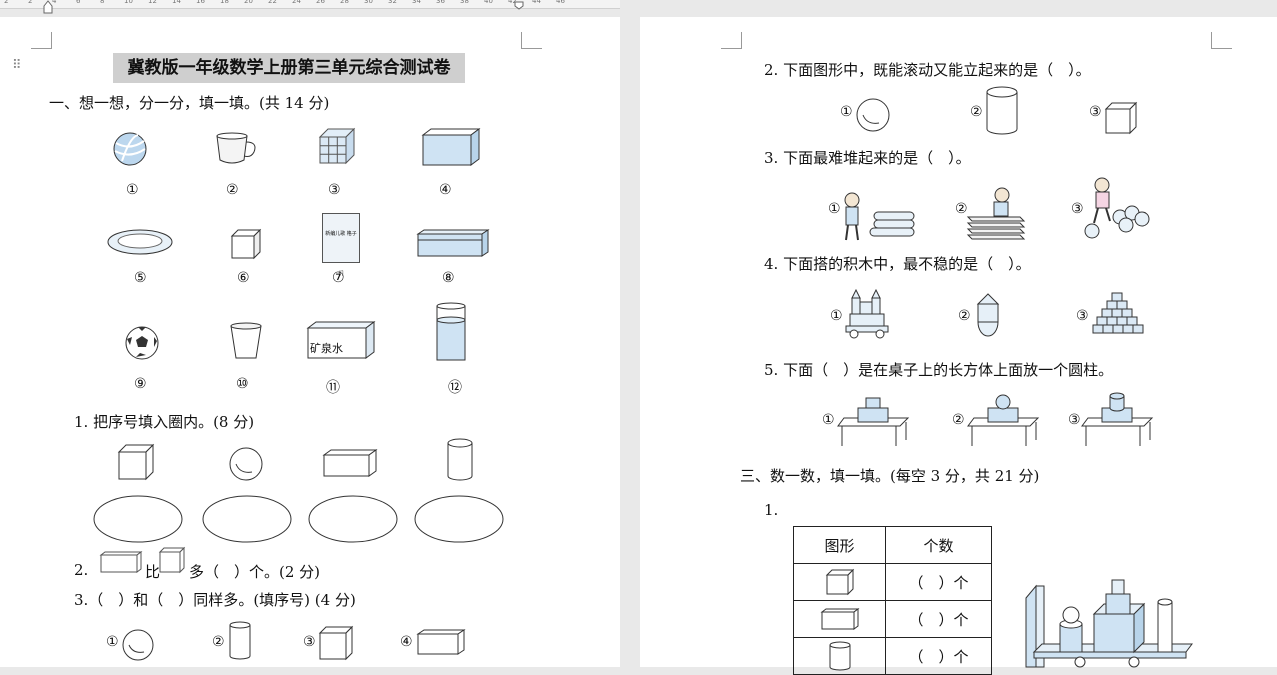  Describe the element at coordinates (248, 2) in the screenshot. I see `ruler-tick-label: 20` at that location.